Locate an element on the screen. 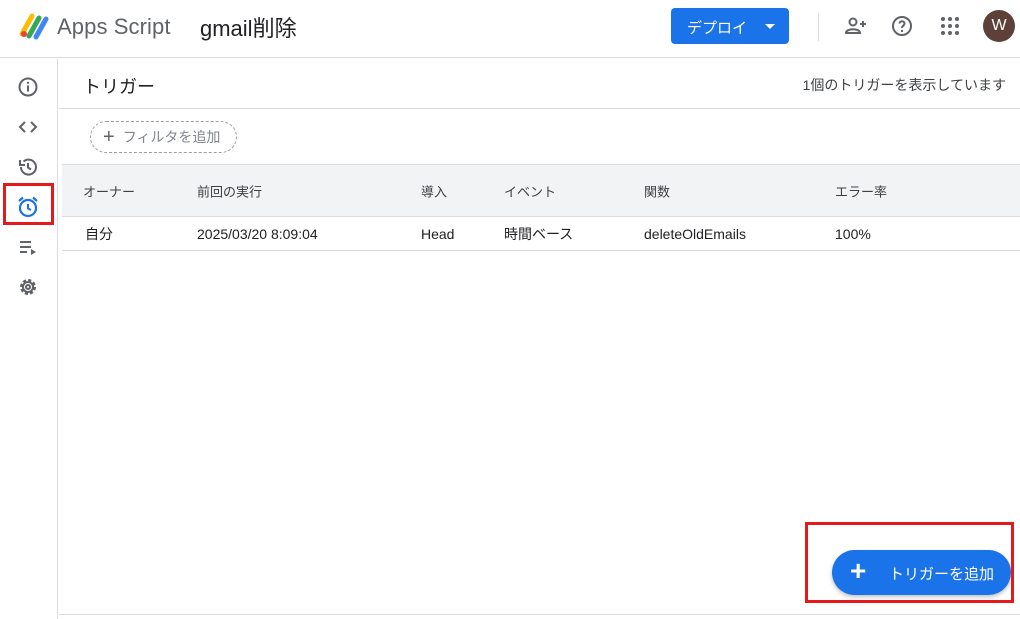 This screenshot has width=1020, height=619. apps-script-logo is located at coordinates (34, 26).